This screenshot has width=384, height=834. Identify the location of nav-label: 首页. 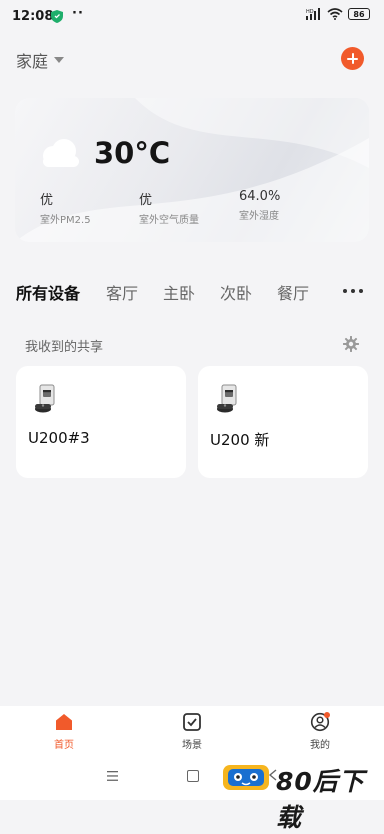
(64, 745).